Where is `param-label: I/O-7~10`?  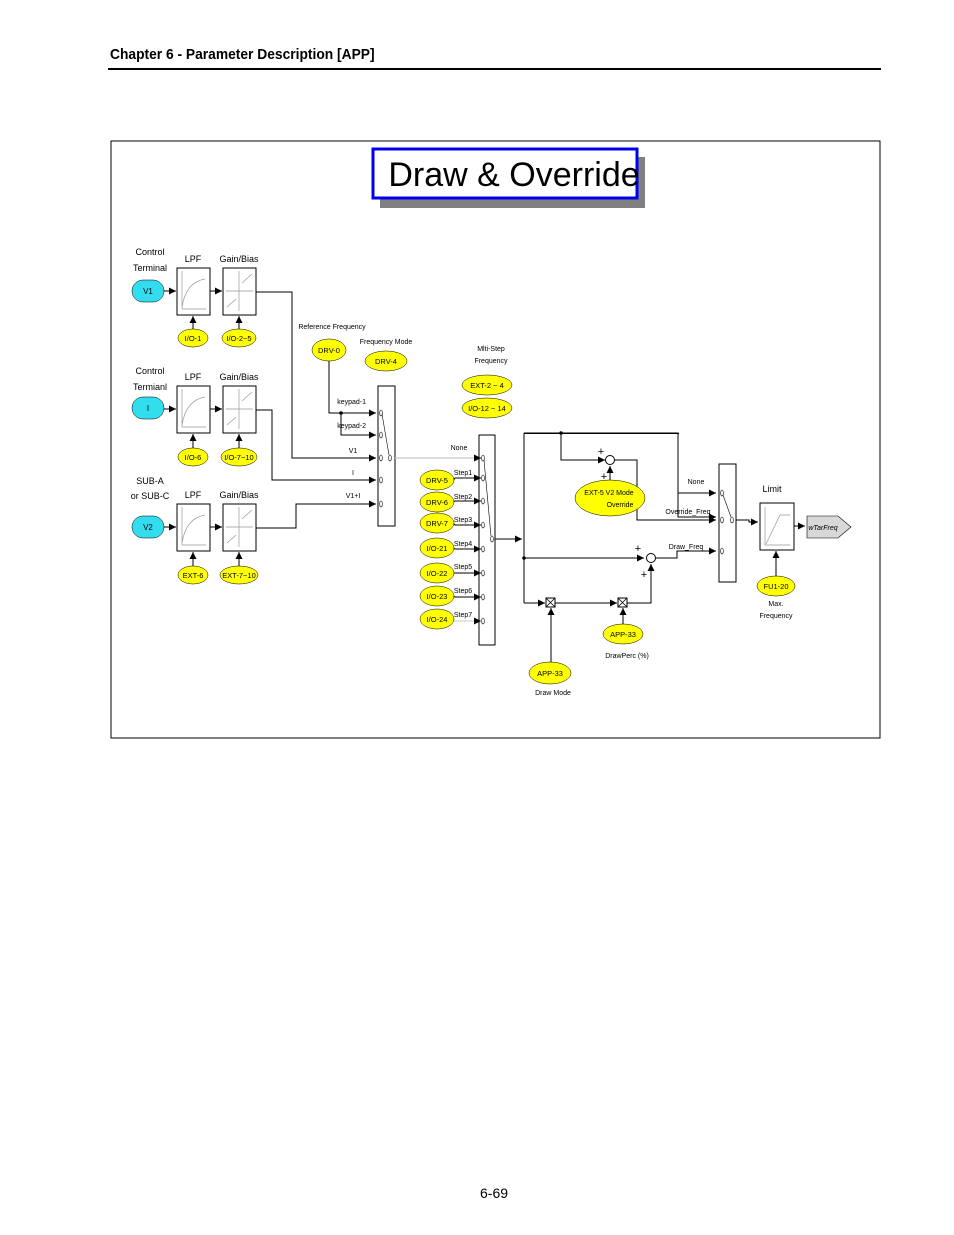 param-label: I/O-7~10 is located at coordinates (238, 457).